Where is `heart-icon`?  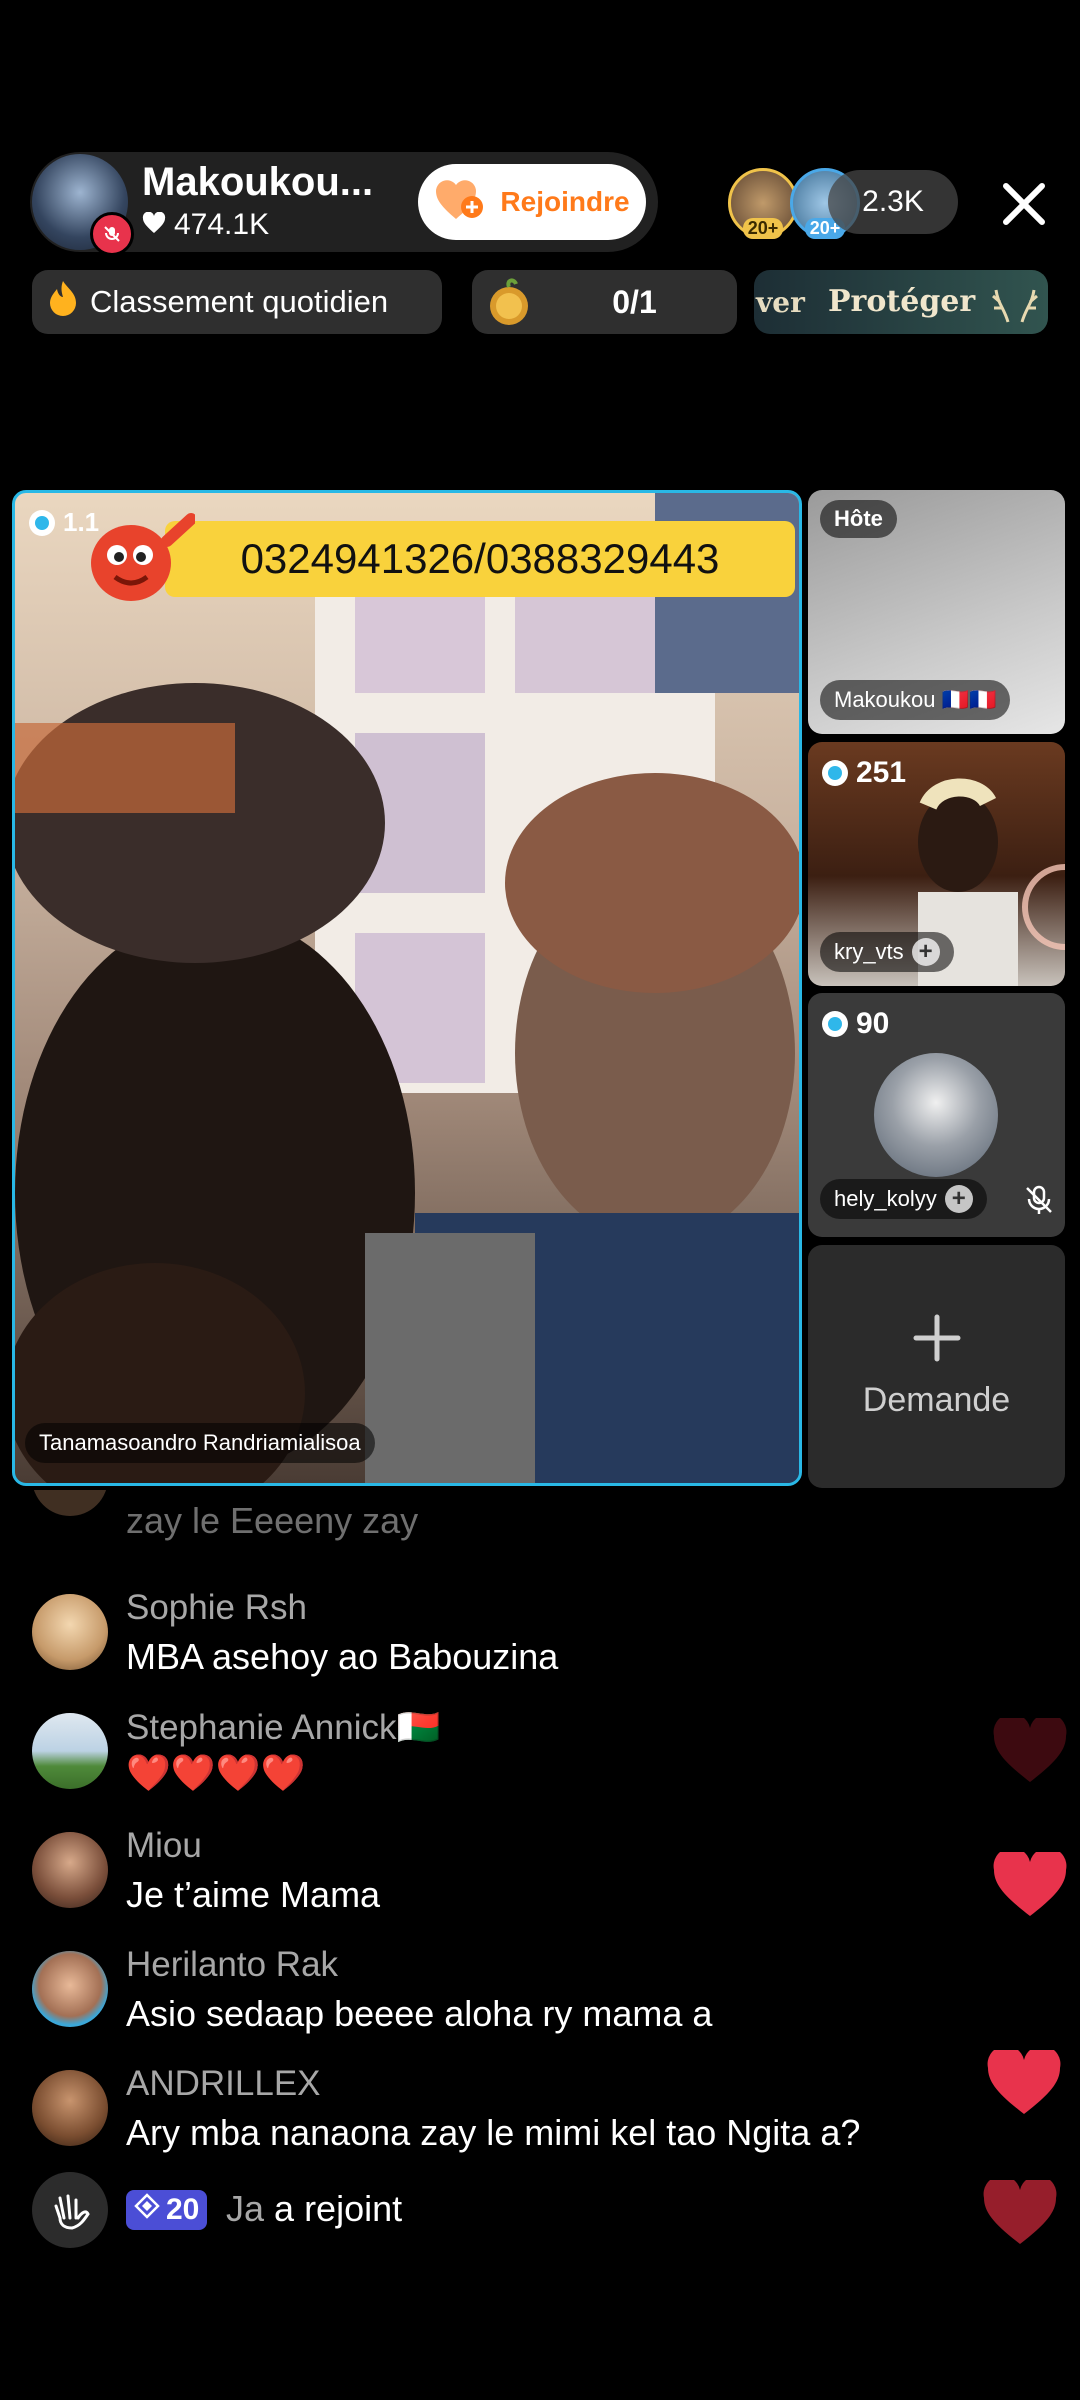 heart-icon is located at coordinates (154, 225).